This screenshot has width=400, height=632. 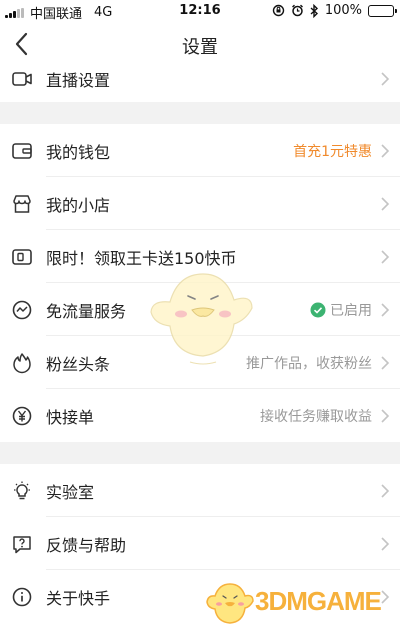 I want to click on watermark: 3DMGAME, so click(x=302, y=603).